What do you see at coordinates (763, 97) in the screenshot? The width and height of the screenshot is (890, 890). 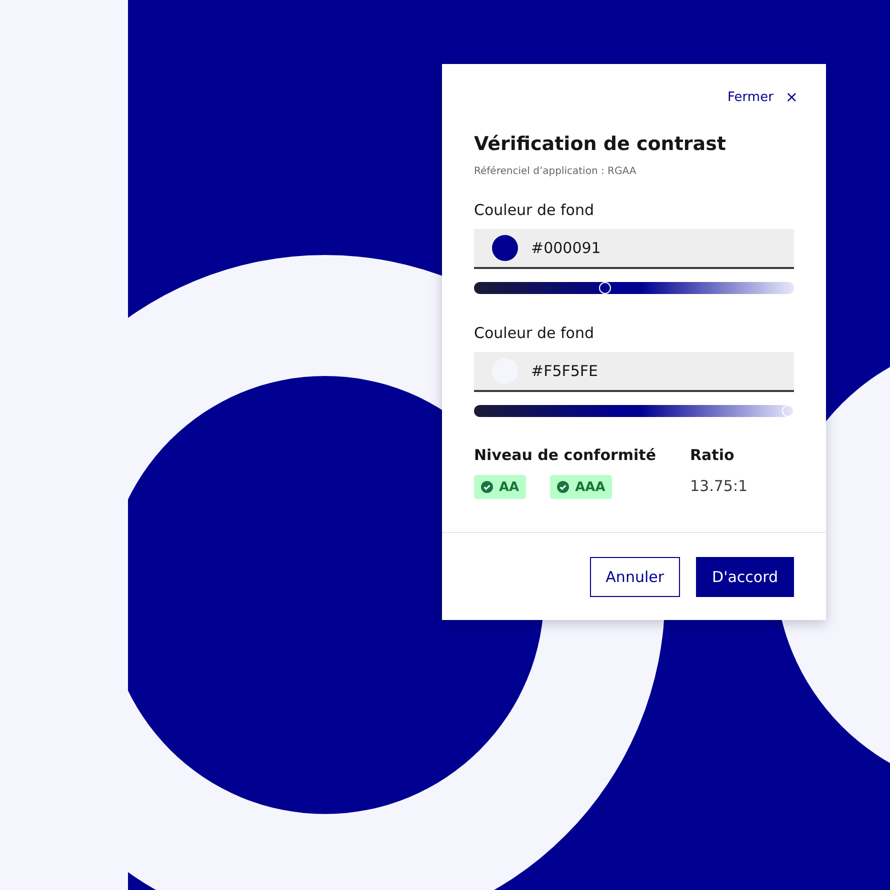 I see `close-button: Fermer ×` at bounding box center [763, 97].